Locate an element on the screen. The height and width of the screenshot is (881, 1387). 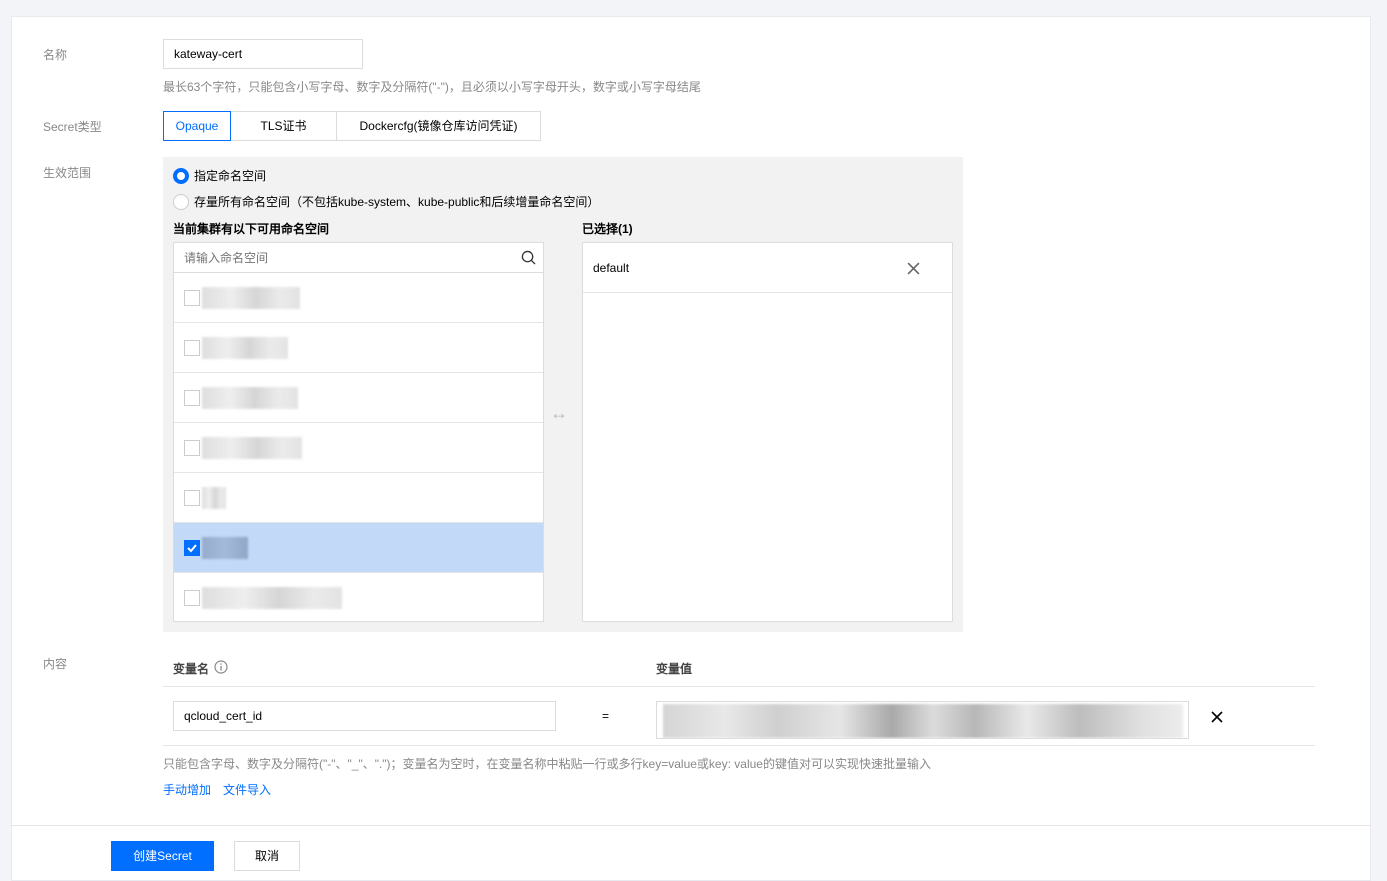
type-opaque-option: Opaque is located at coordinates (197, 126).